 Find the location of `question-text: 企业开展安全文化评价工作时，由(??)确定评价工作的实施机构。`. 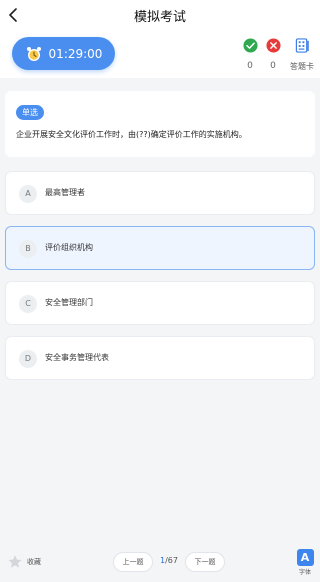

question-text: 企业开展安全文化评价工作时，由(??)确定评价工作的实施机构。 is located at coordinates (131, 134).